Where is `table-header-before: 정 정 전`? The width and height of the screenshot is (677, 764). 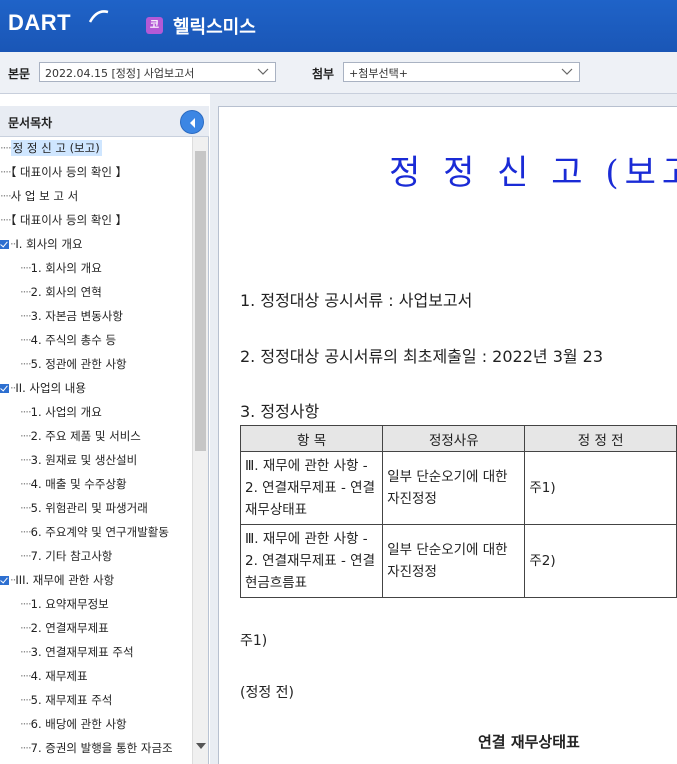
table-header-before: 정 정 전 is located at coordinates (600, 438).